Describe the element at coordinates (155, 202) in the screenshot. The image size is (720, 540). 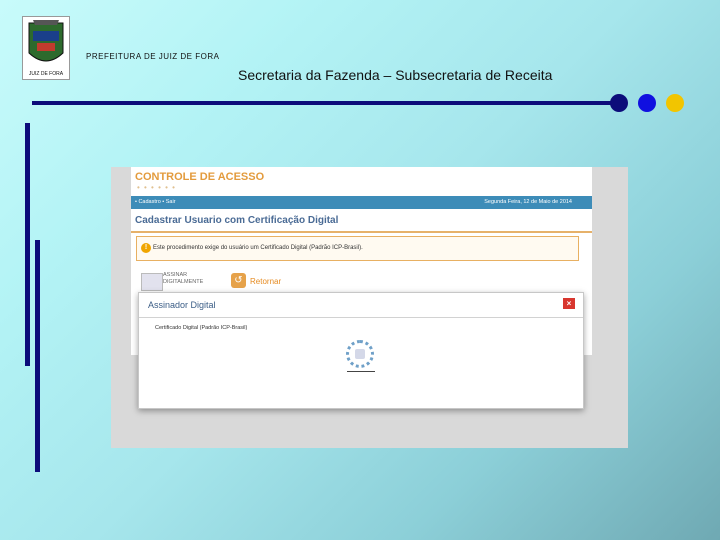
I see `nav-menu: • Cadastro • Sair` at that location.